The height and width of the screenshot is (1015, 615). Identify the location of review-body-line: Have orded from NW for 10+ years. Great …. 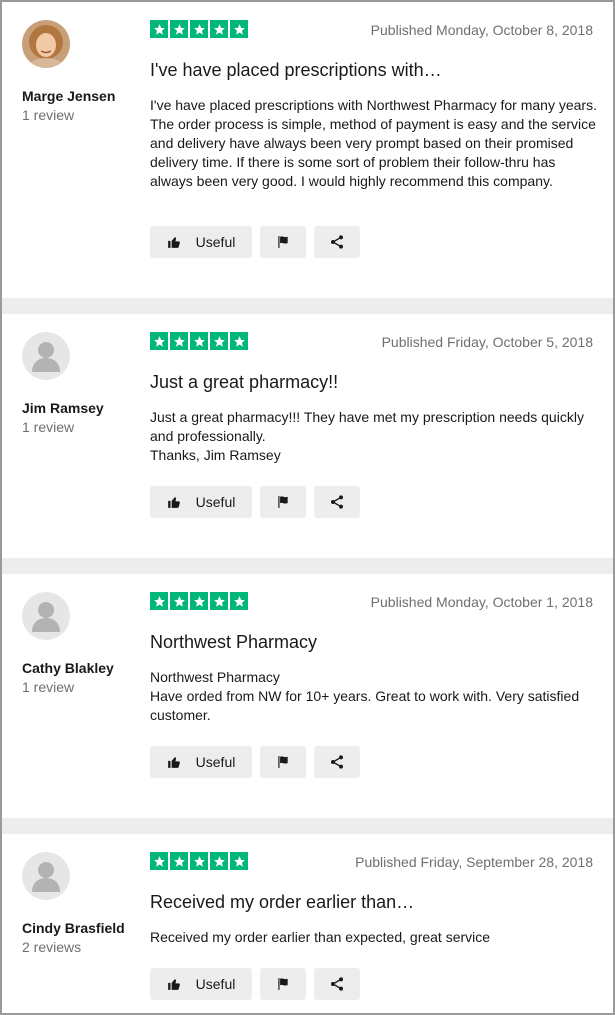
(365, 705).